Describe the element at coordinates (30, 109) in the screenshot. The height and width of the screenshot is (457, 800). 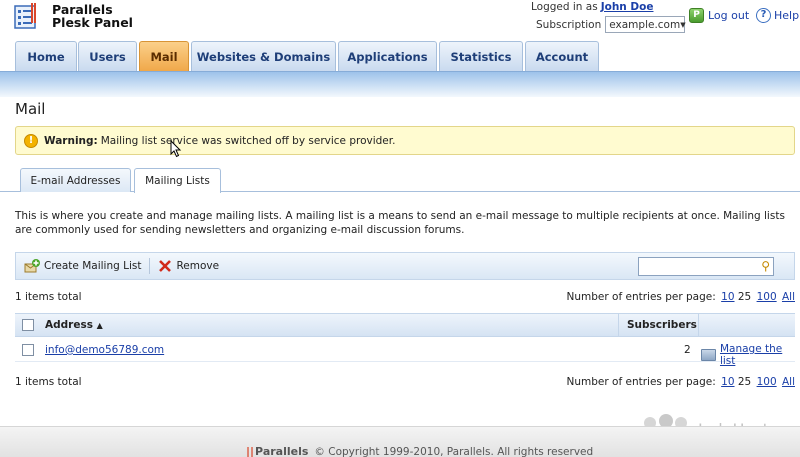
I see `page-title: Mail` at that location.